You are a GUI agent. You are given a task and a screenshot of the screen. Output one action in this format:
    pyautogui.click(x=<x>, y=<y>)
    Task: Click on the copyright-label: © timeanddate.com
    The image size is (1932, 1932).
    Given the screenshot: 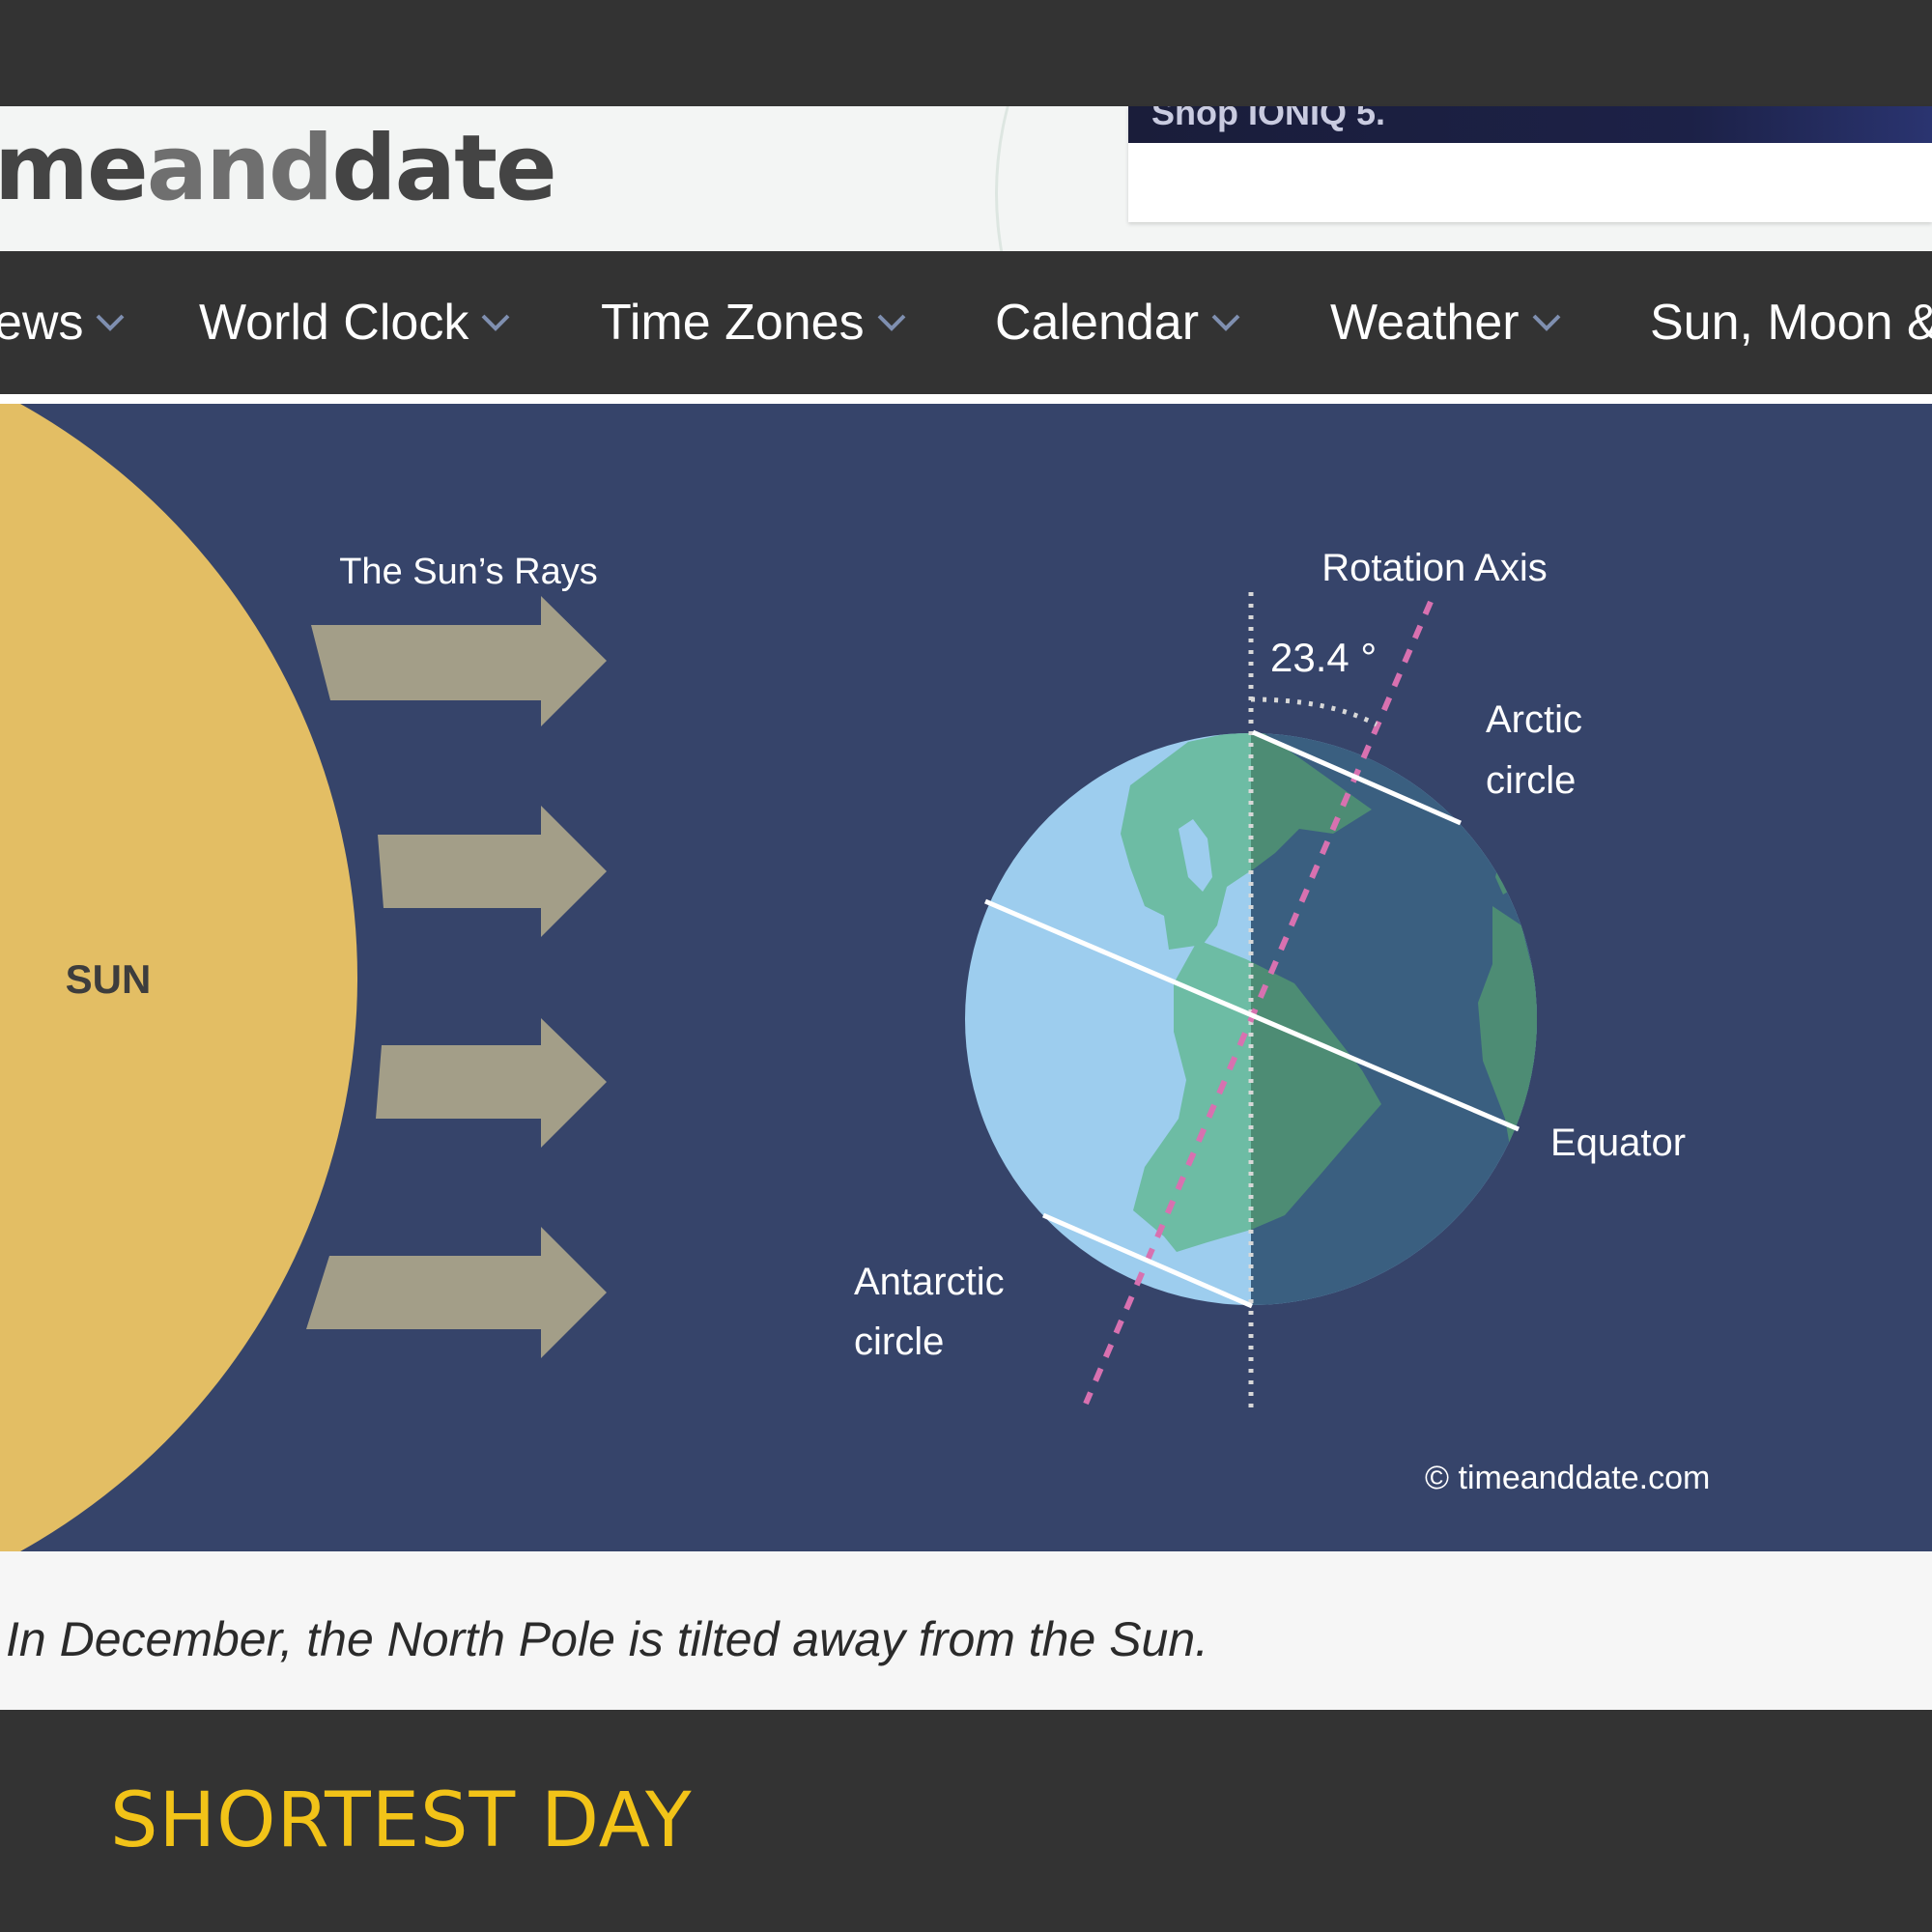 What is the action you would take?
    pyautogui.click(x=1567, y=1478)
    